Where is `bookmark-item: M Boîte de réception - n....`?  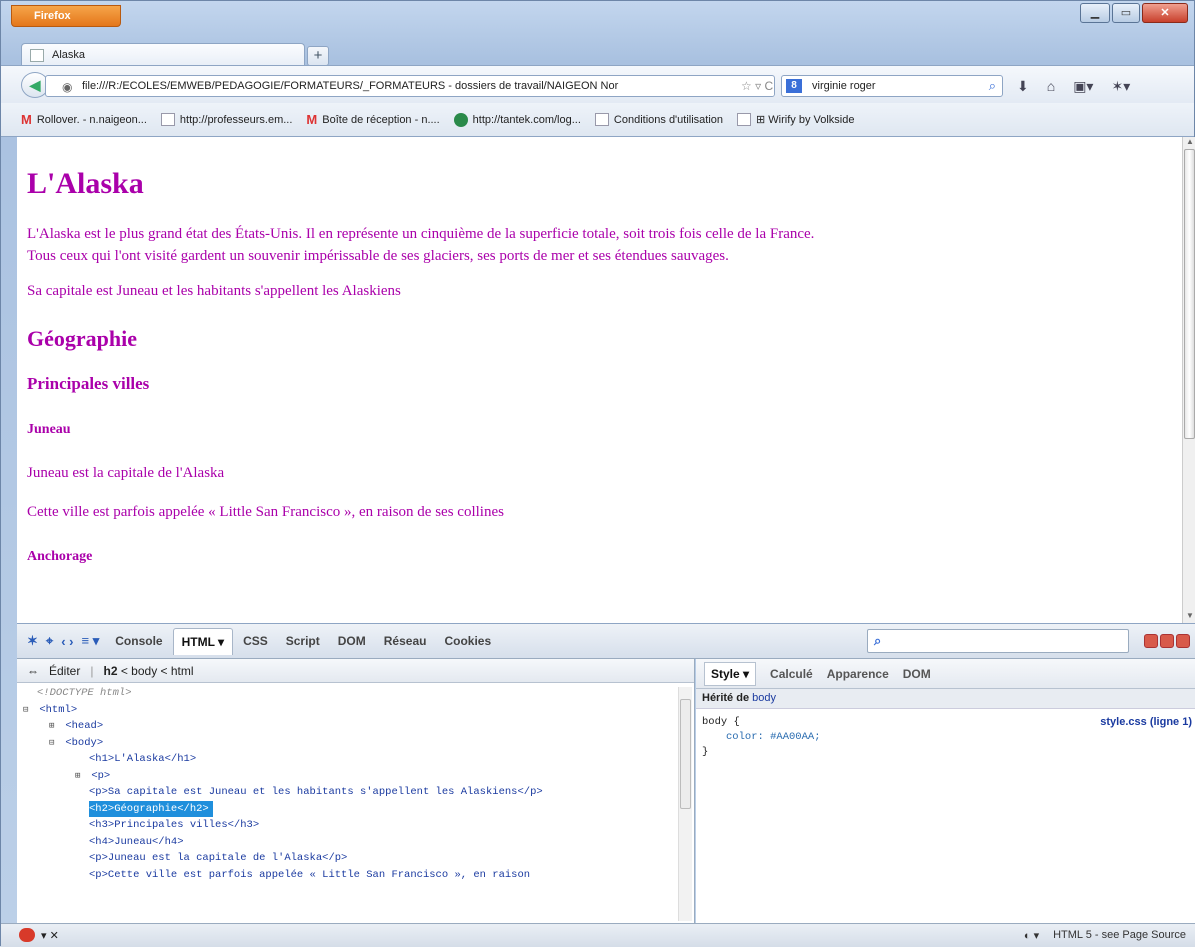 bookmark-item: M Boîte de réception - n.... is located at coordinates (372, 119).